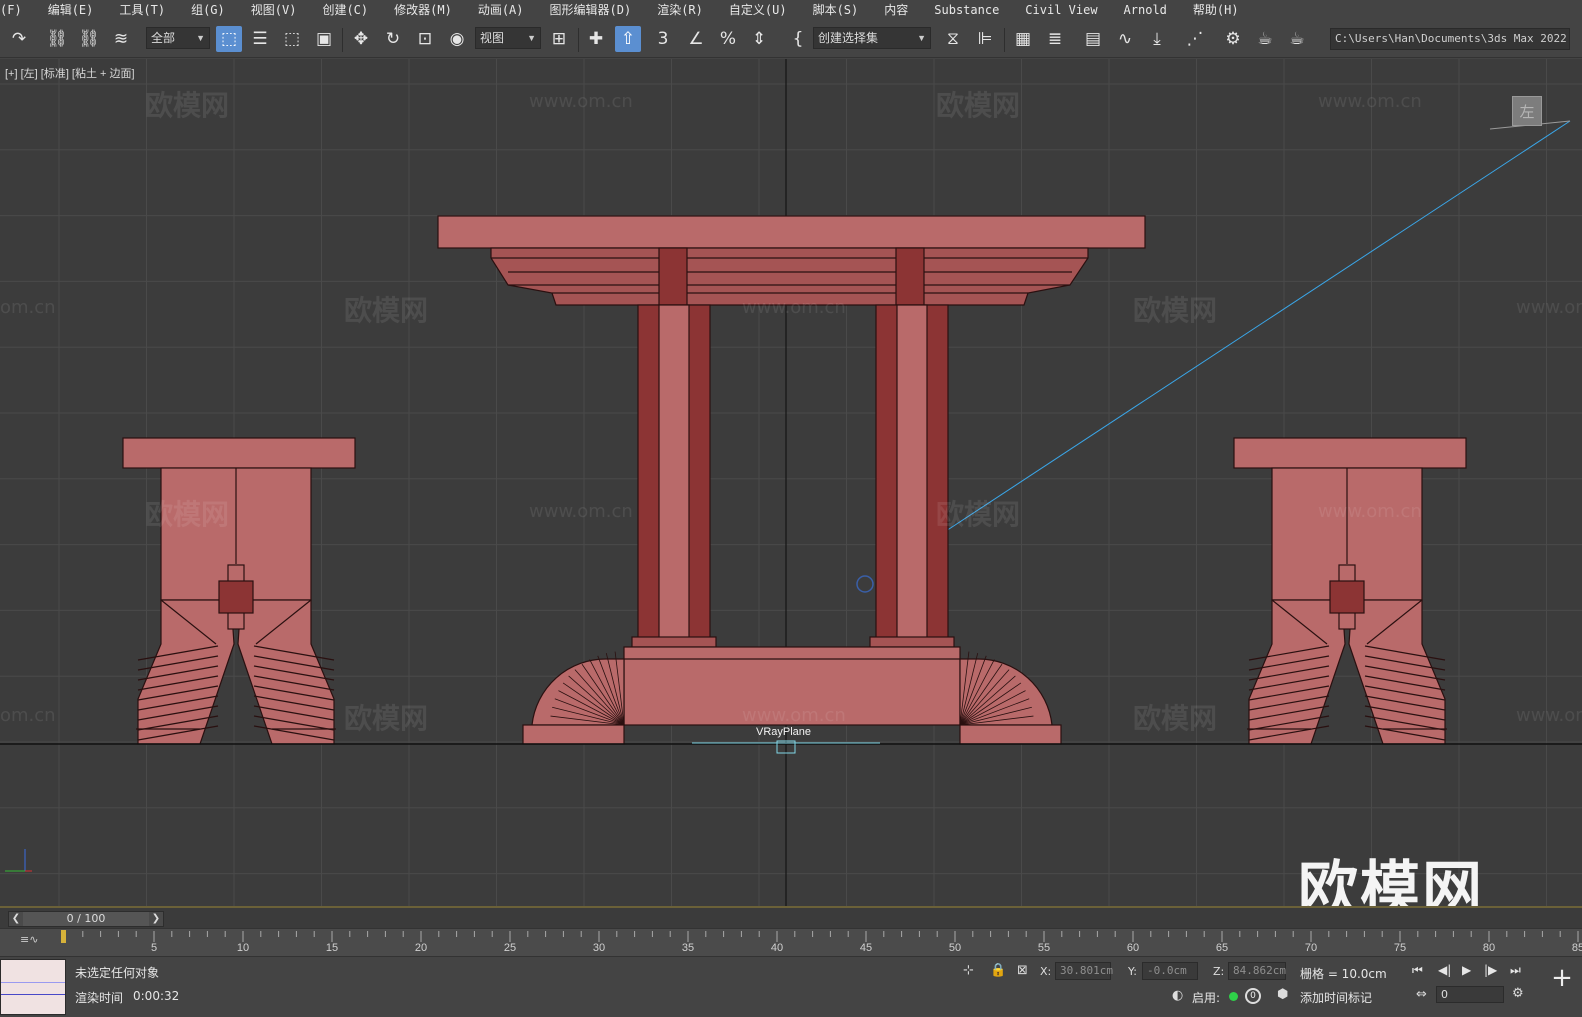  Describe the element at coordinates (1311, 948) in the screenshot. I see `track-tick-label: 70` at that location.